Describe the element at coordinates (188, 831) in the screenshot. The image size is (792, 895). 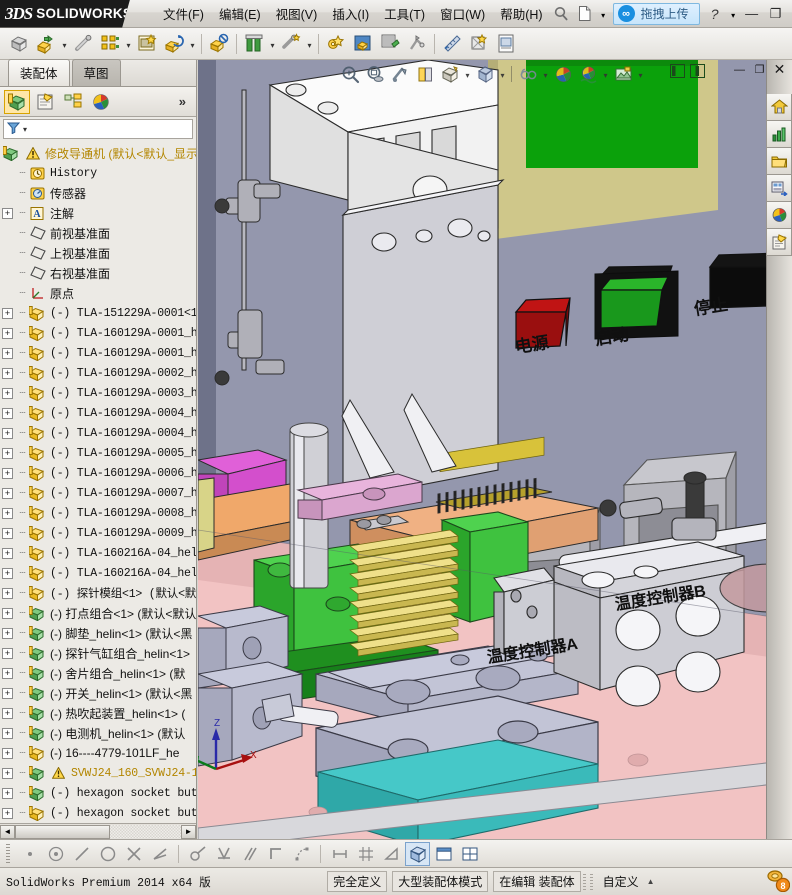
I see `scroll-right-arrow-icon: ►` at that location.